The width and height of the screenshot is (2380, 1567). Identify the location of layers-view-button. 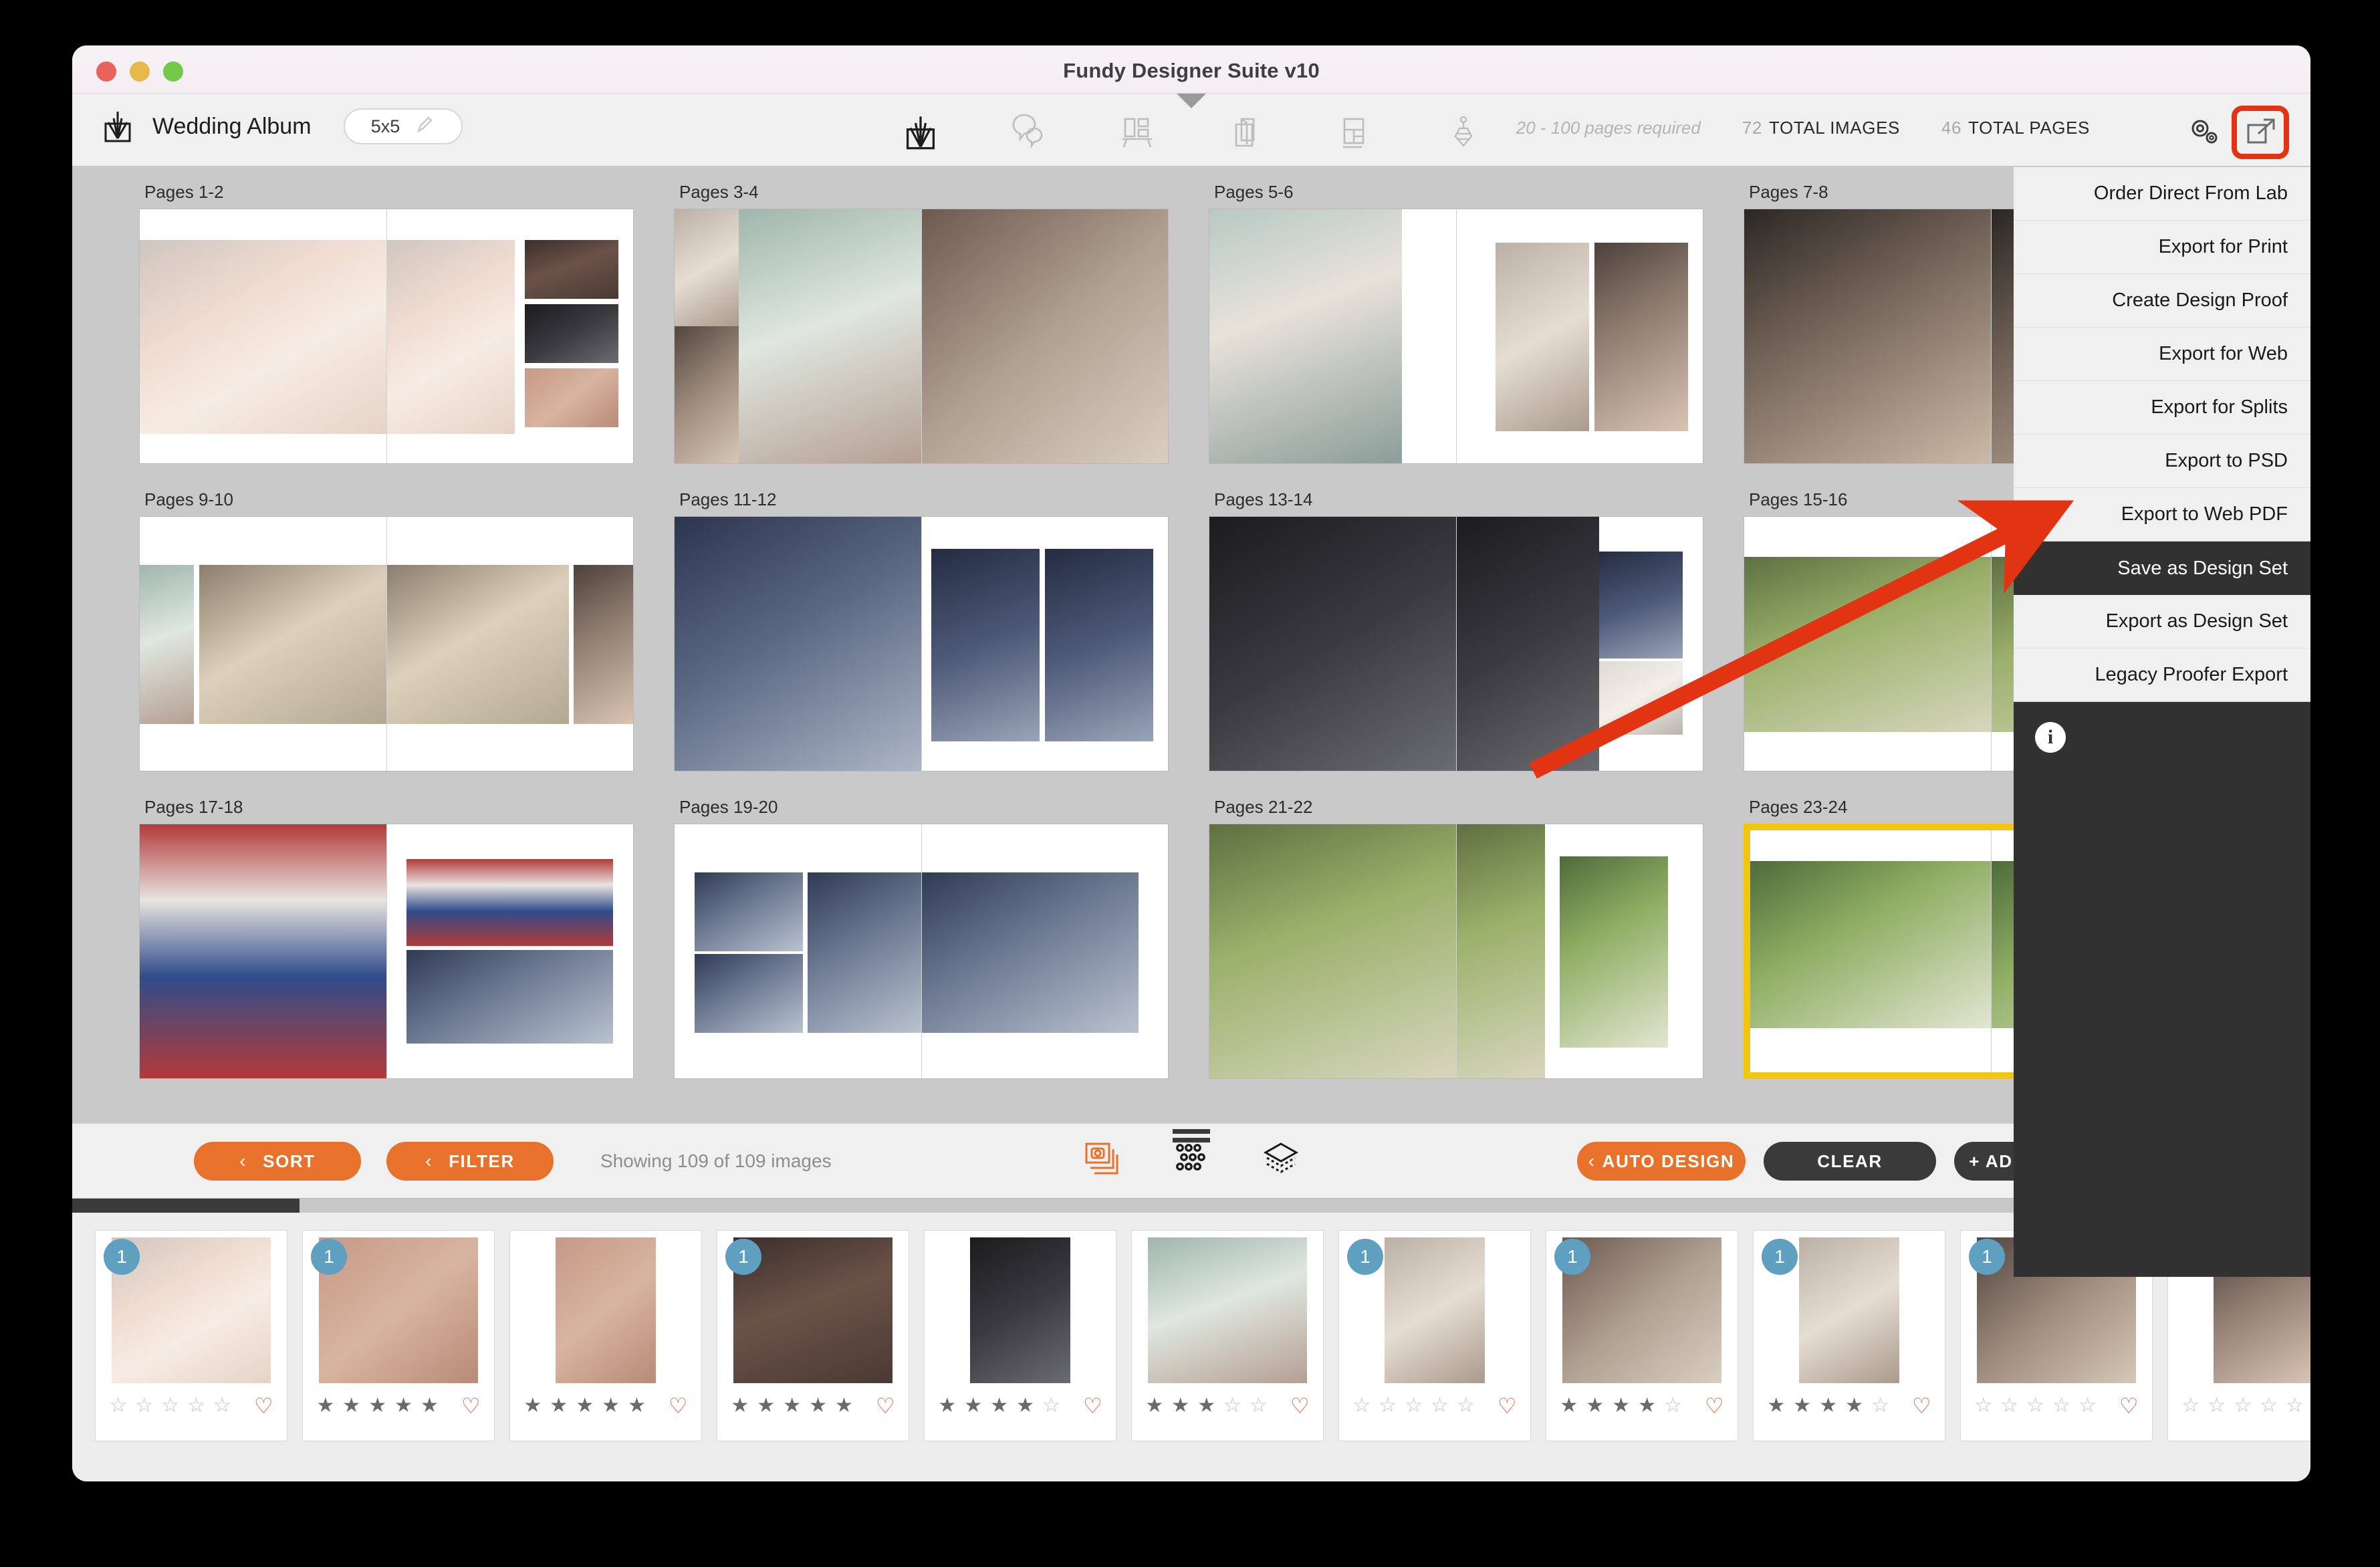
(1281, 1159).